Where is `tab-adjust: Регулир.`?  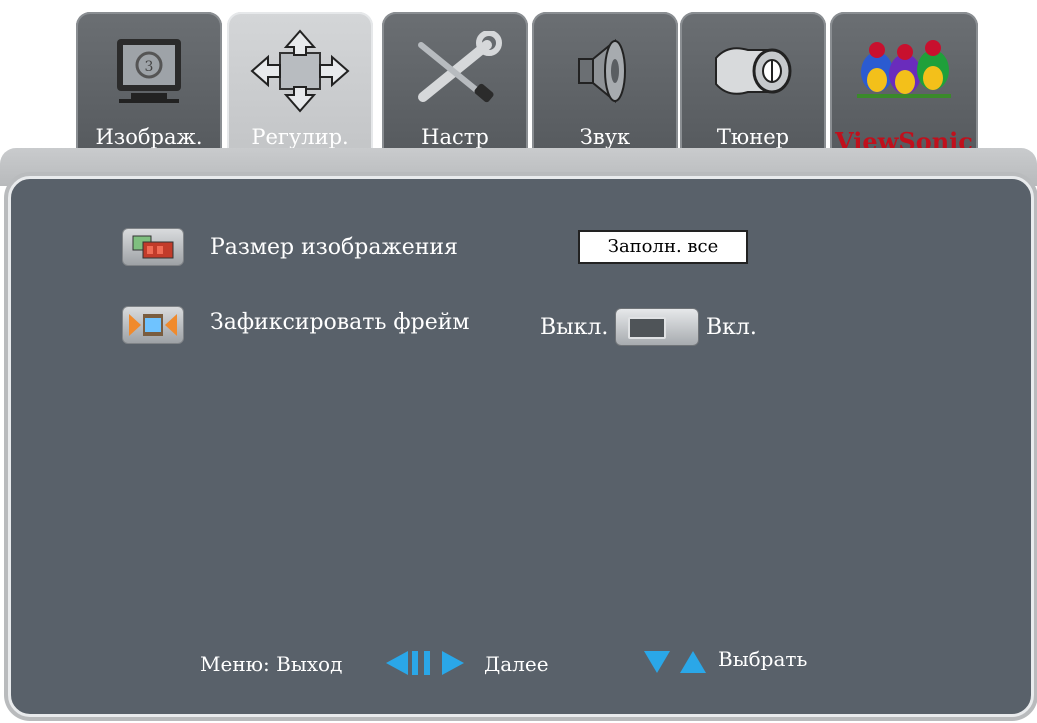 tab-adjust: Регулир. is located at coordinates (300, 87).